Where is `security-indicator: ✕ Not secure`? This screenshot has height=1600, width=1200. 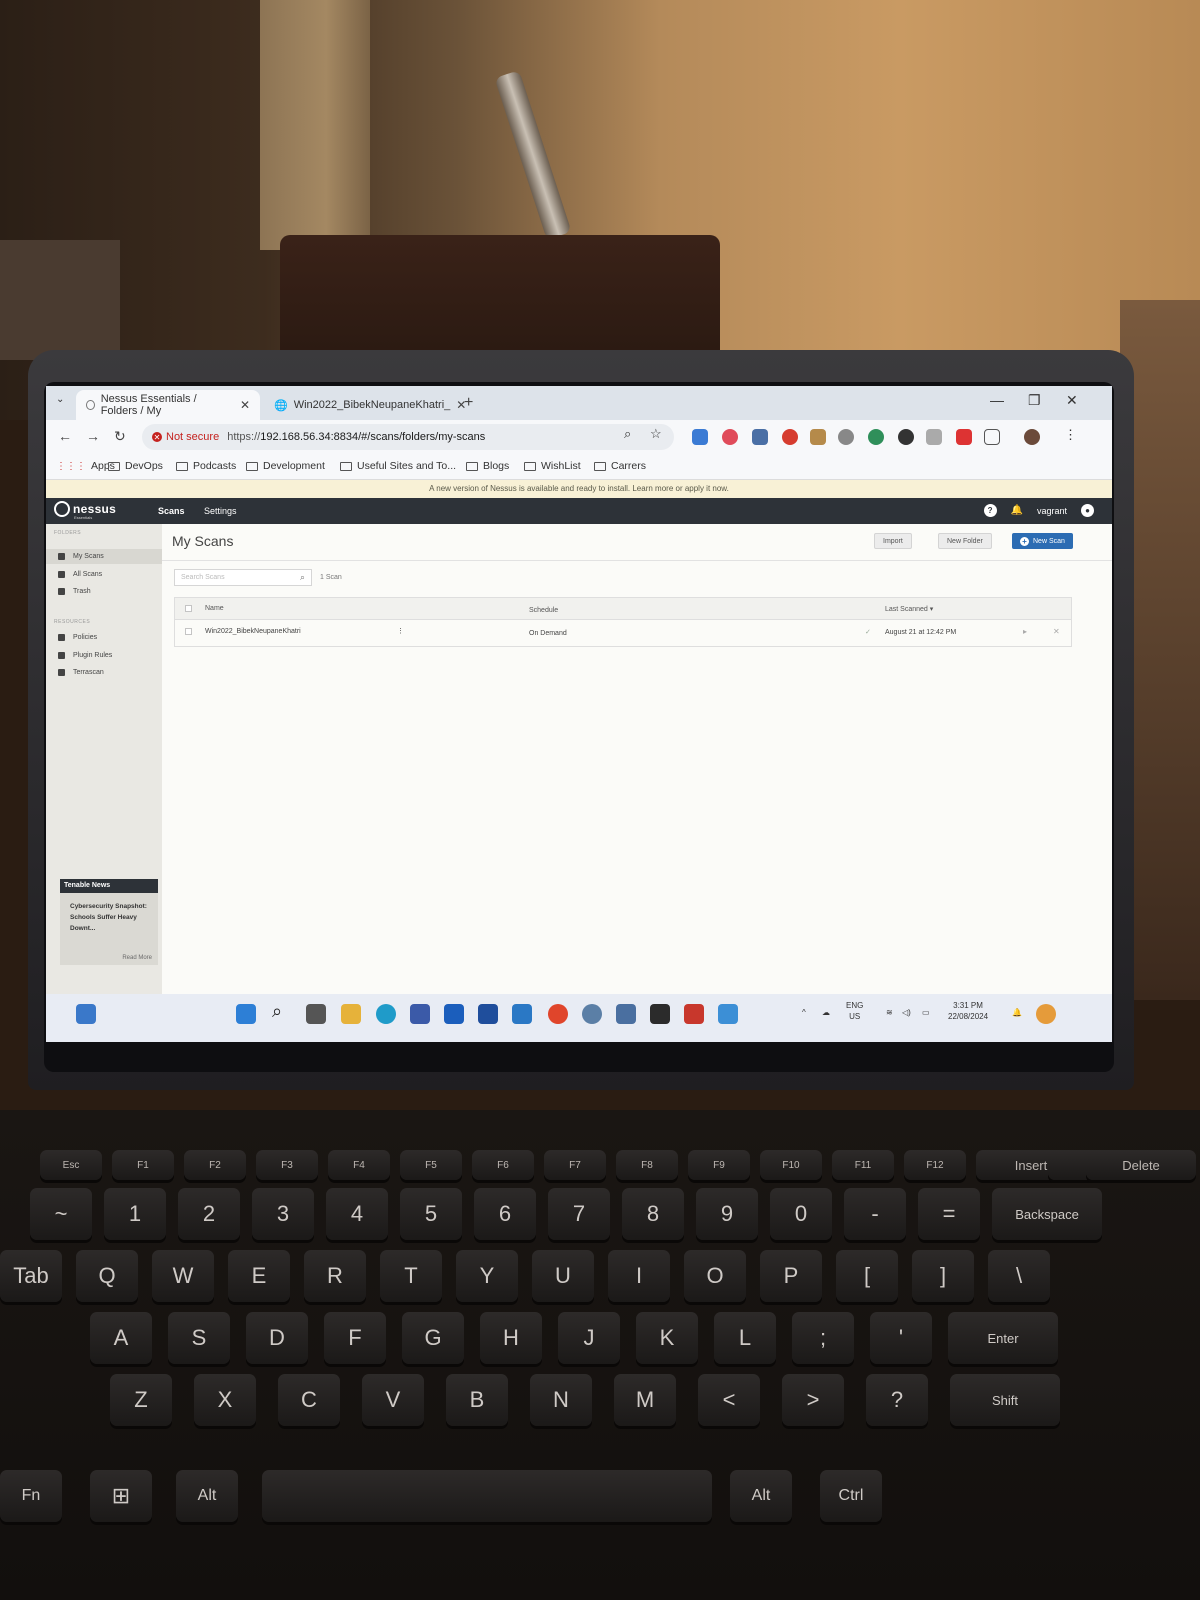 security-indicator: ✕ Not secure is located at coordinates (185, 437).